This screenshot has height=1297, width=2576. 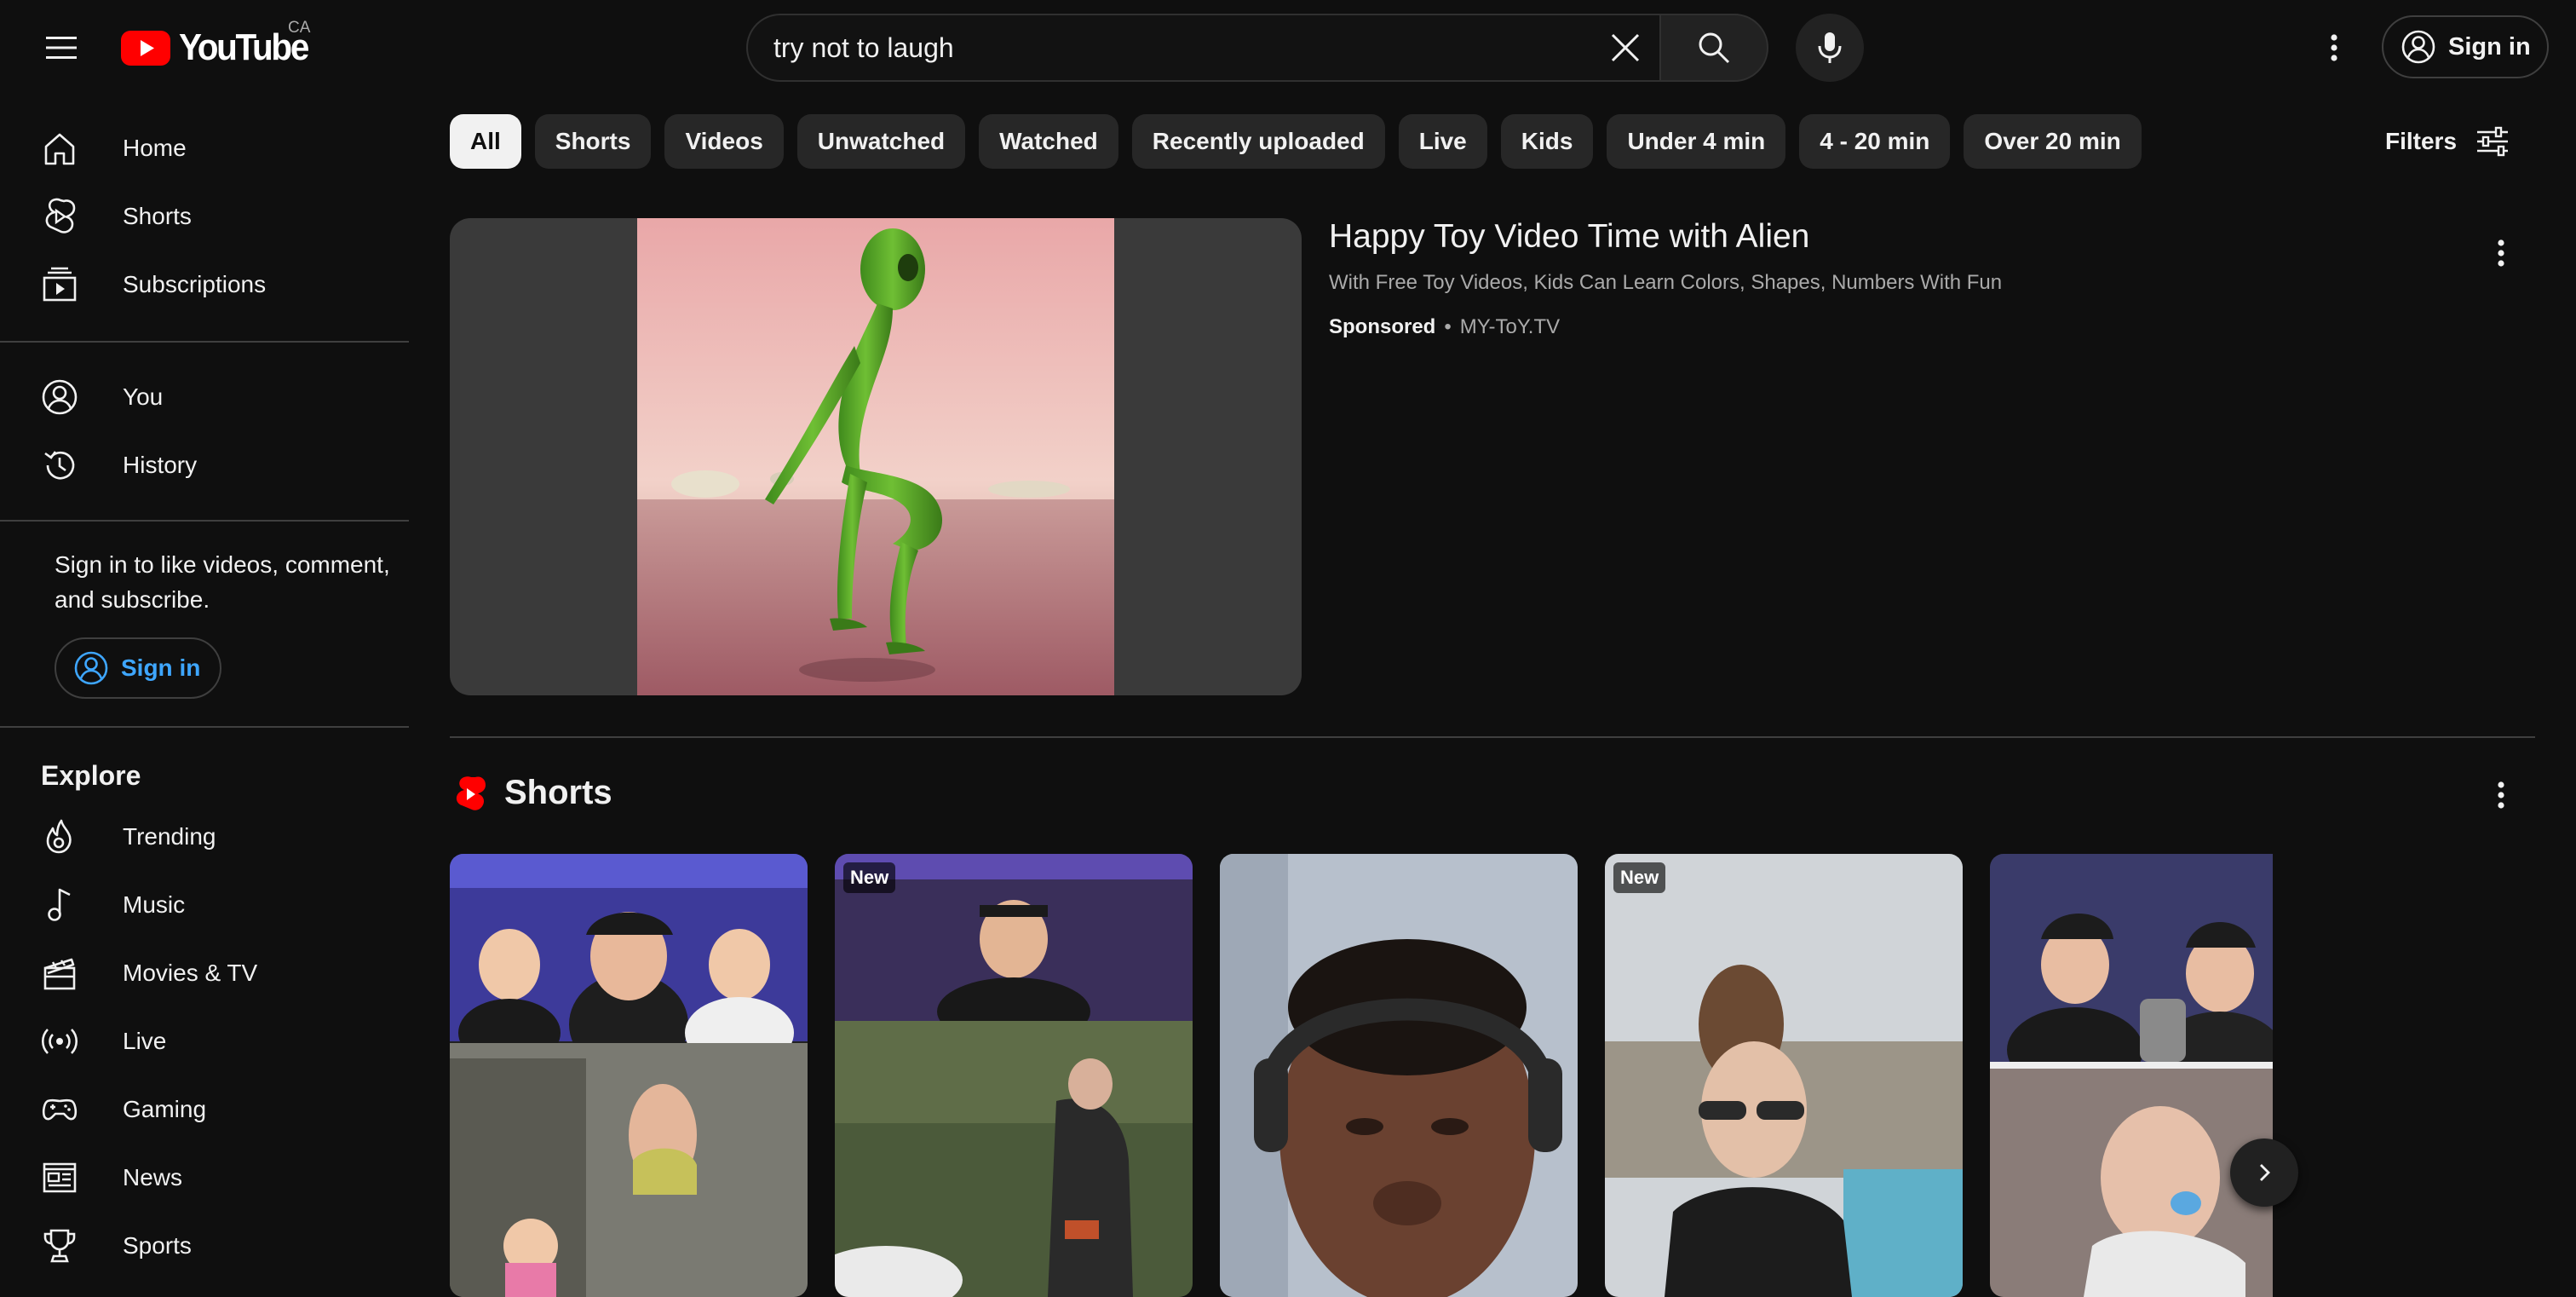 I want to click on search-button, so click(x=1714, y=48).